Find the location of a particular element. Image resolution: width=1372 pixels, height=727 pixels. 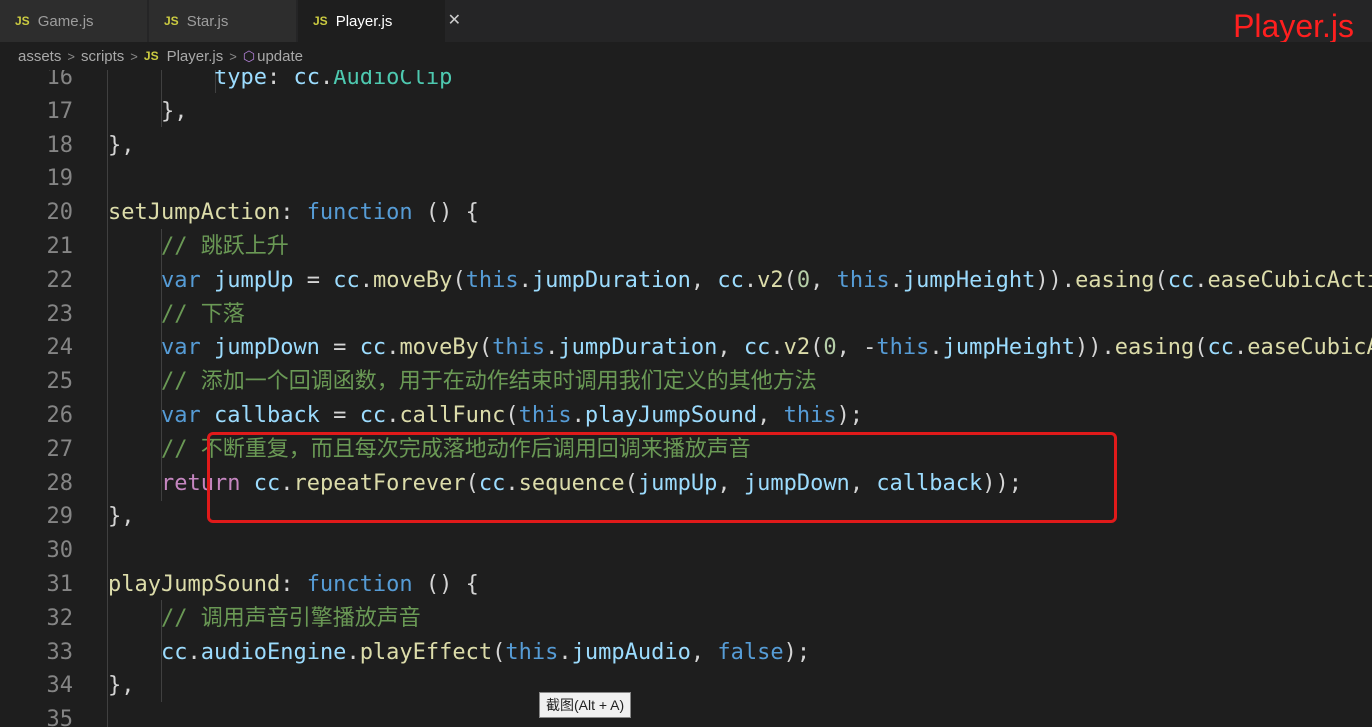

line-number: 33 is located at coordinates (60, 652).